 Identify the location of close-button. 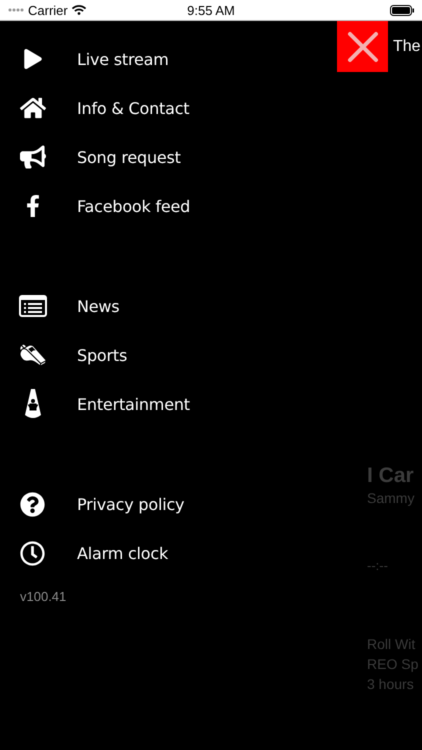
(362, 46).